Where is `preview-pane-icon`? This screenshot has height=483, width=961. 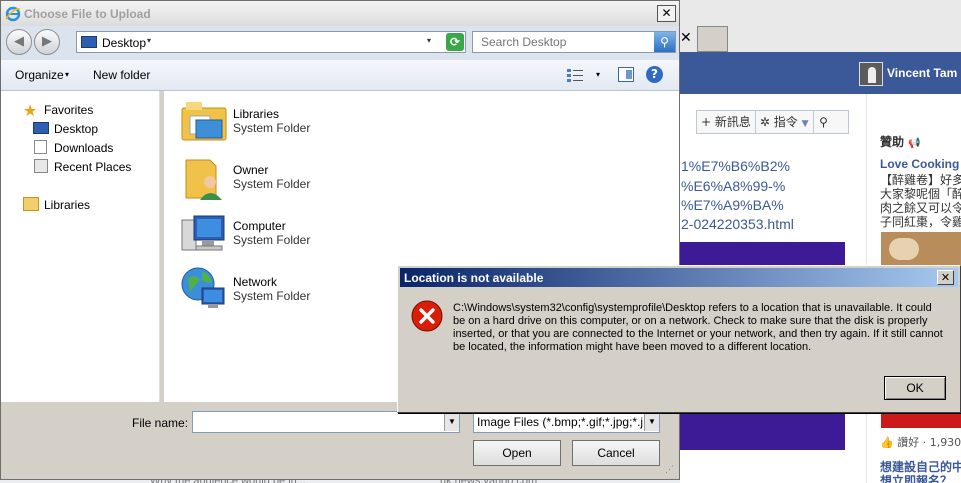 preview-pane-icon is located at coordinates (626, 74).